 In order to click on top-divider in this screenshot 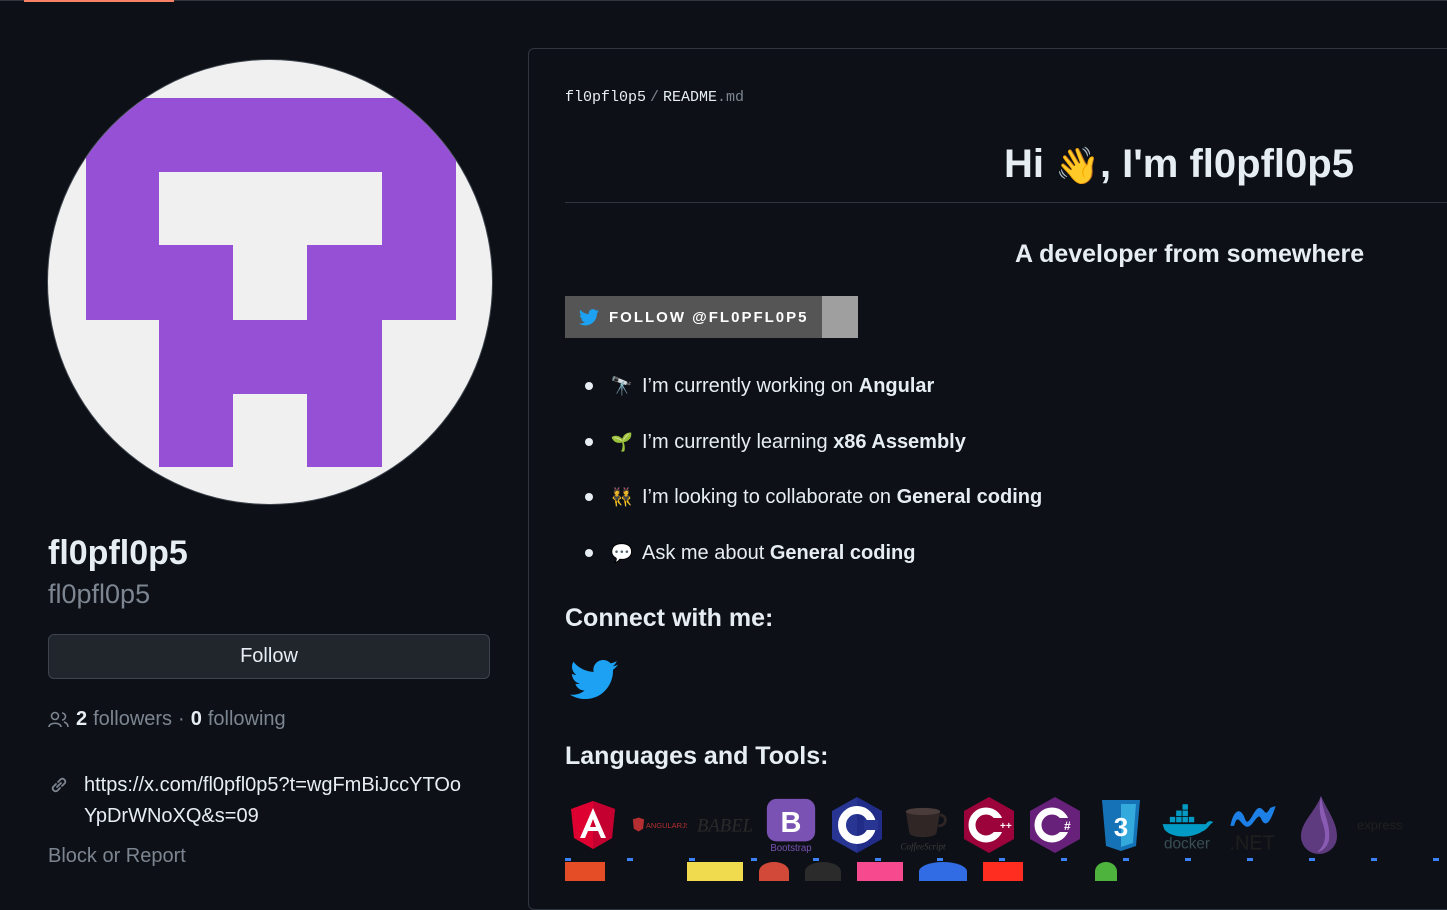, I will do `click(723, 0)`.